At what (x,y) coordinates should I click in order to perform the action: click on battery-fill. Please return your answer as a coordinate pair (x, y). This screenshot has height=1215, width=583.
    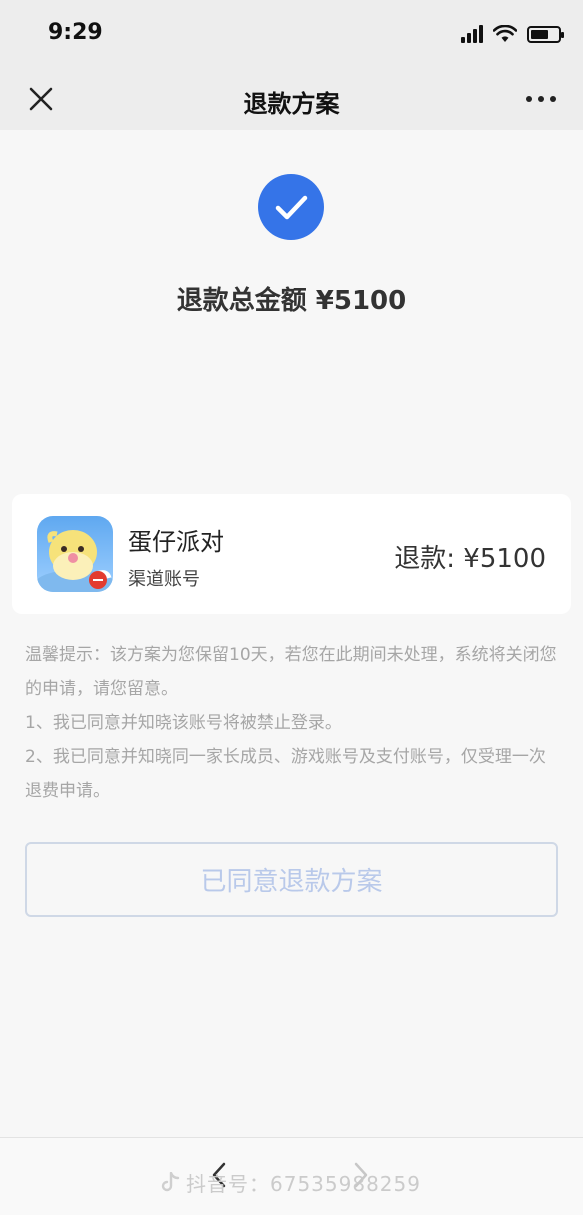
    Looking at the image, I should click on (539, 34).